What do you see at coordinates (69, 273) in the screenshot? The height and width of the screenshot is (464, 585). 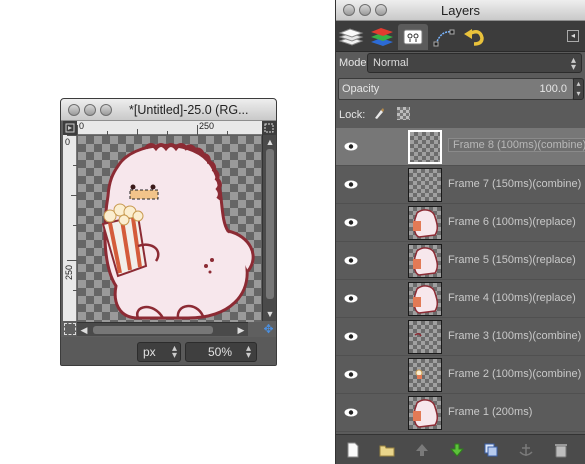 I see `ruler-left-tick-250: 250` at bounding box center [69, 273].